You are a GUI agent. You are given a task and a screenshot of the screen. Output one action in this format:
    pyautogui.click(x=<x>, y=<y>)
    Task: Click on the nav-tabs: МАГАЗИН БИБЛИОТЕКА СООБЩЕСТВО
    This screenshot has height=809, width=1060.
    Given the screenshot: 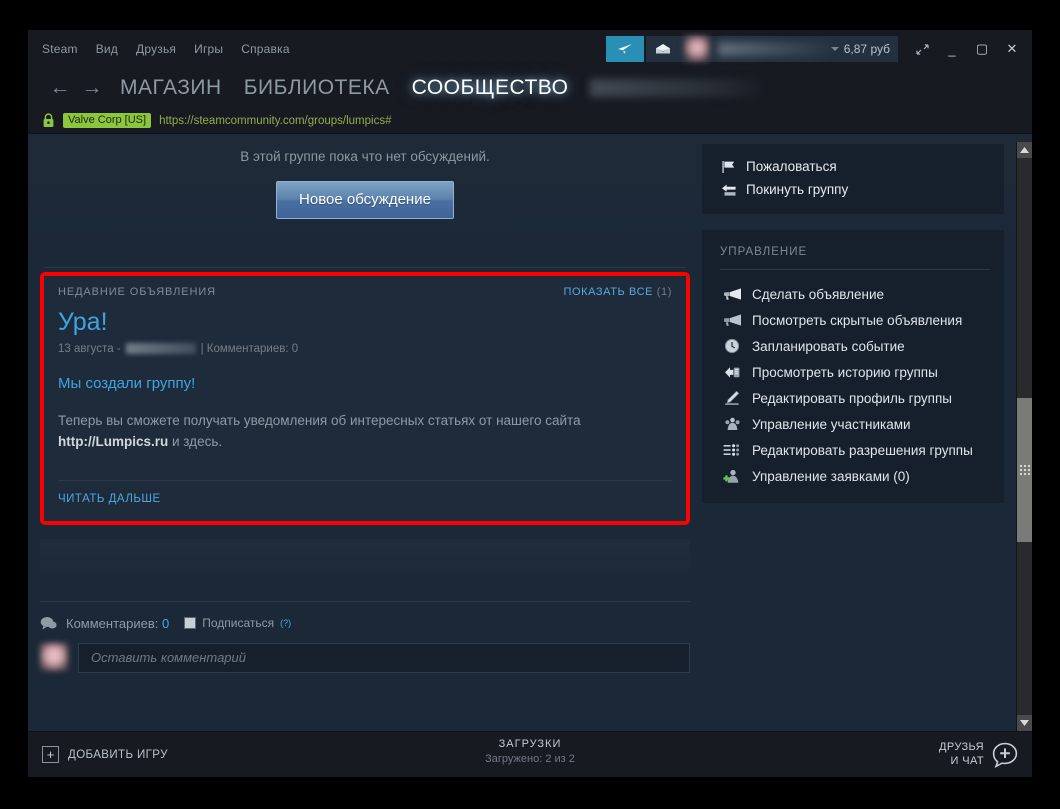 What is the action you would take?
    pyautogui.click(x=344, y=88)
    